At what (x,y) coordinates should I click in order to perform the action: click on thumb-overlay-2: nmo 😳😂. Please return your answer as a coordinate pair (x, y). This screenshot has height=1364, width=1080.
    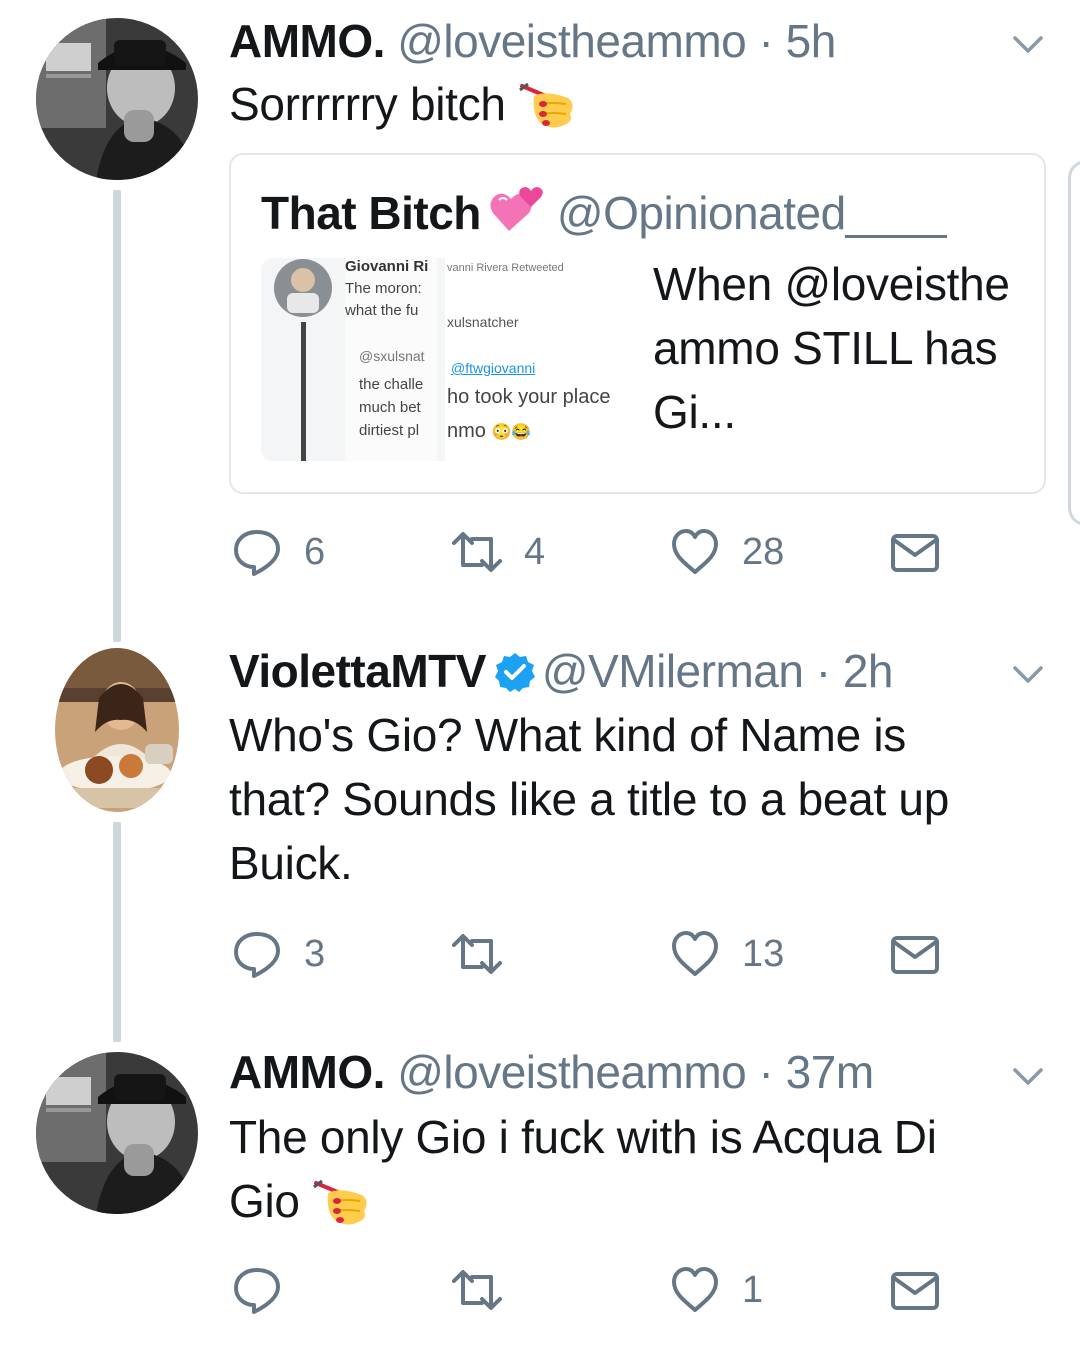
    Looking at the image, I should click on (489, 431).